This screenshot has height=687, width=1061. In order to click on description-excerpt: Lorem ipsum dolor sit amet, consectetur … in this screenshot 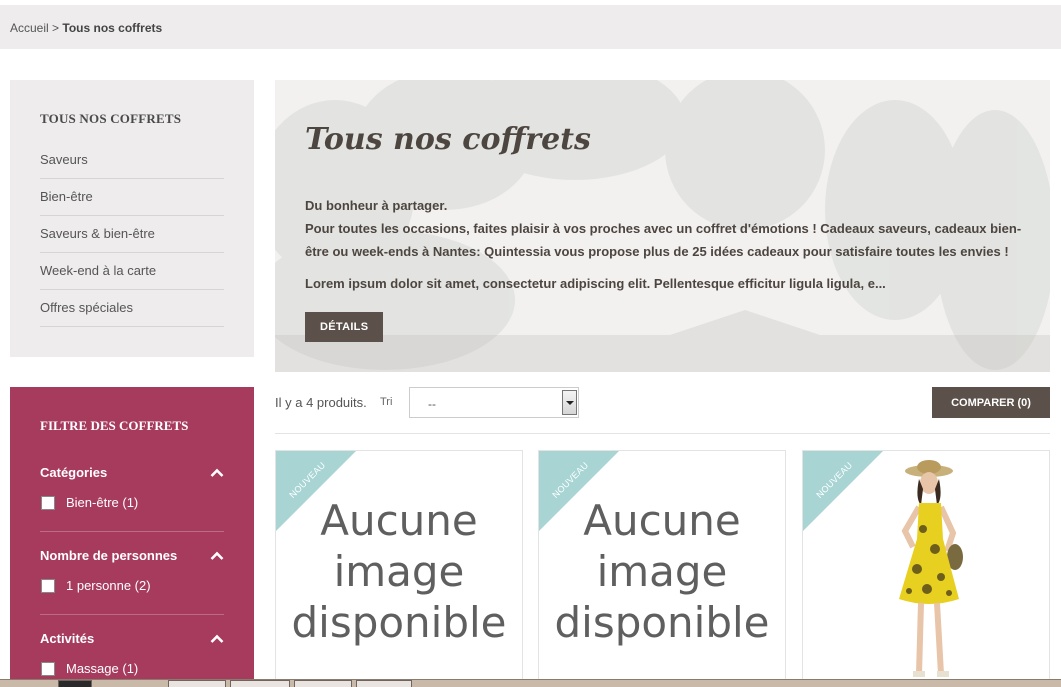, I will do `click(595, 283)`.